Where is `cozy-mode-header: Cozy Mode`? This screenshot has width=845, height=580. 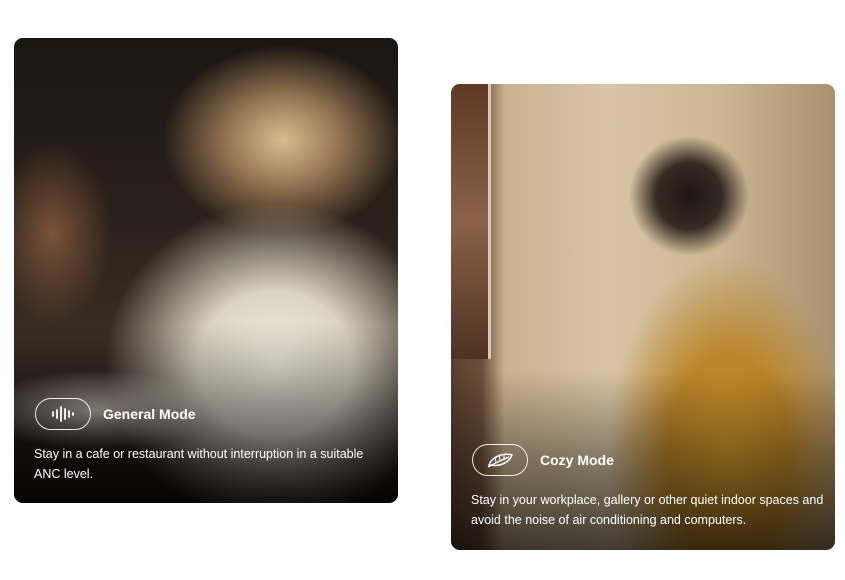 cozy-mode-header: Cozy Mode is located at coordinates (543, 460).